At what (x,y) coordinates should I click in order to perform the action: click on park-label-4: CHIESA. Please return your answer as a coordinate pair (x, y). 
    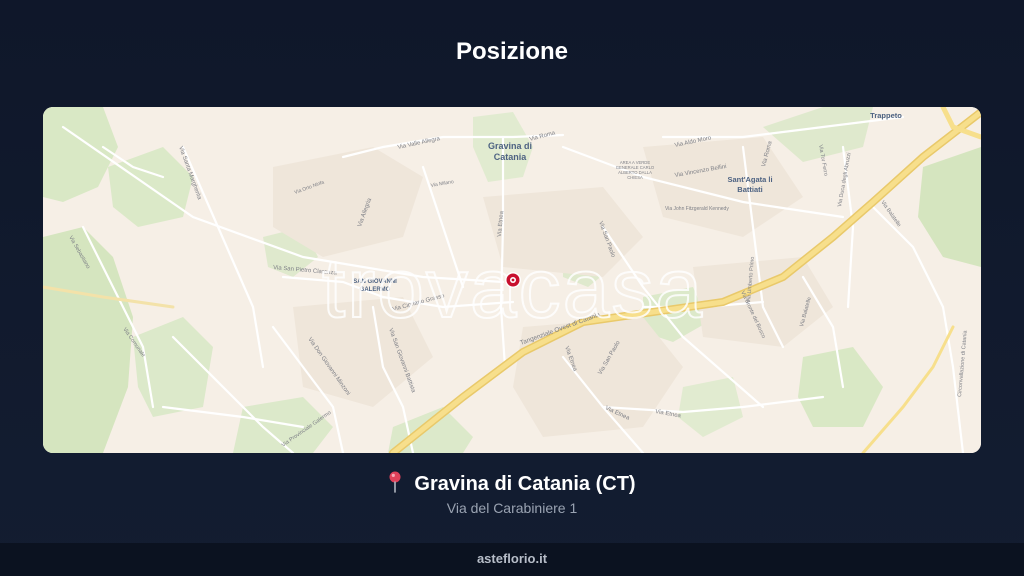
    Looking at the image, I should click on (635, 177).